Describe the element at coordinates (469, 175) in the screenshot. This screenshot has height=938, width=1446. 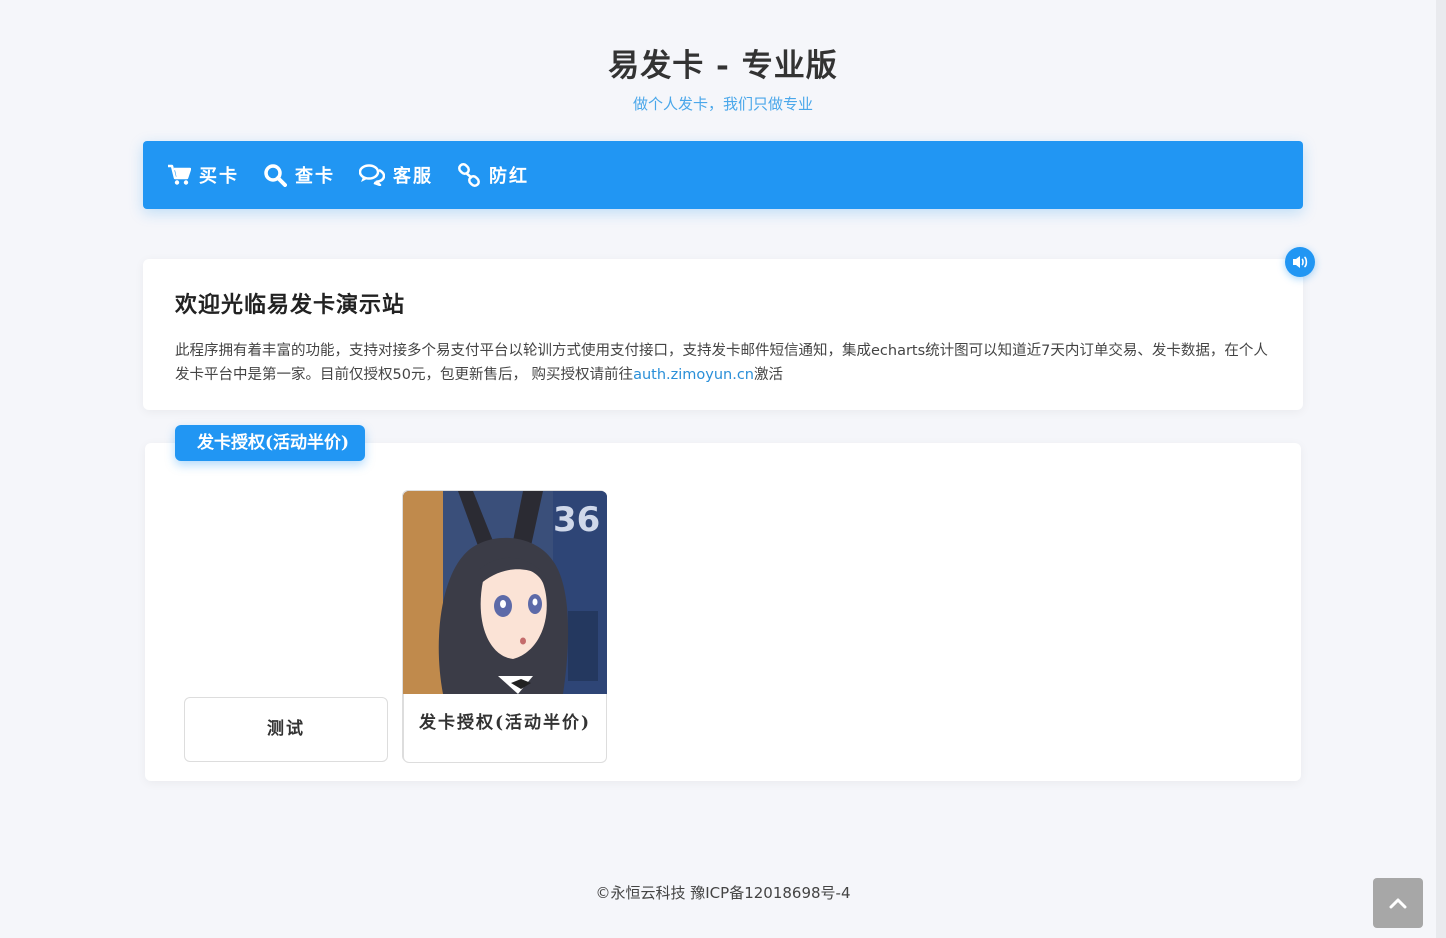
I see `link-icon` at that location.